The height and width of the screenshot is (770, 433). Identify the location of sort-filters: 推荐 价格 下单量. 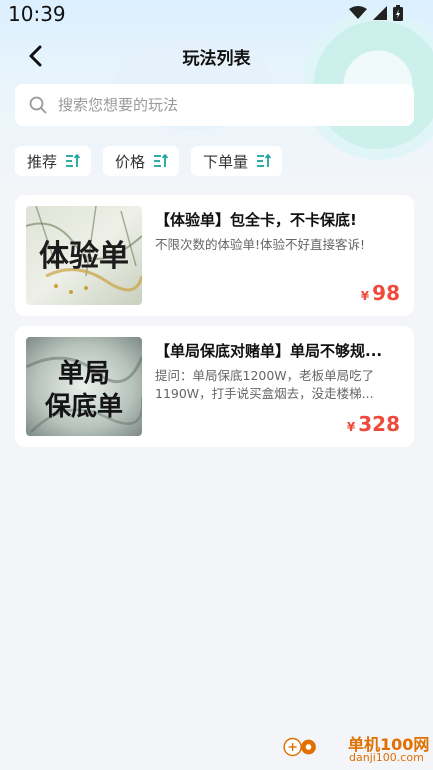
(149, 161).